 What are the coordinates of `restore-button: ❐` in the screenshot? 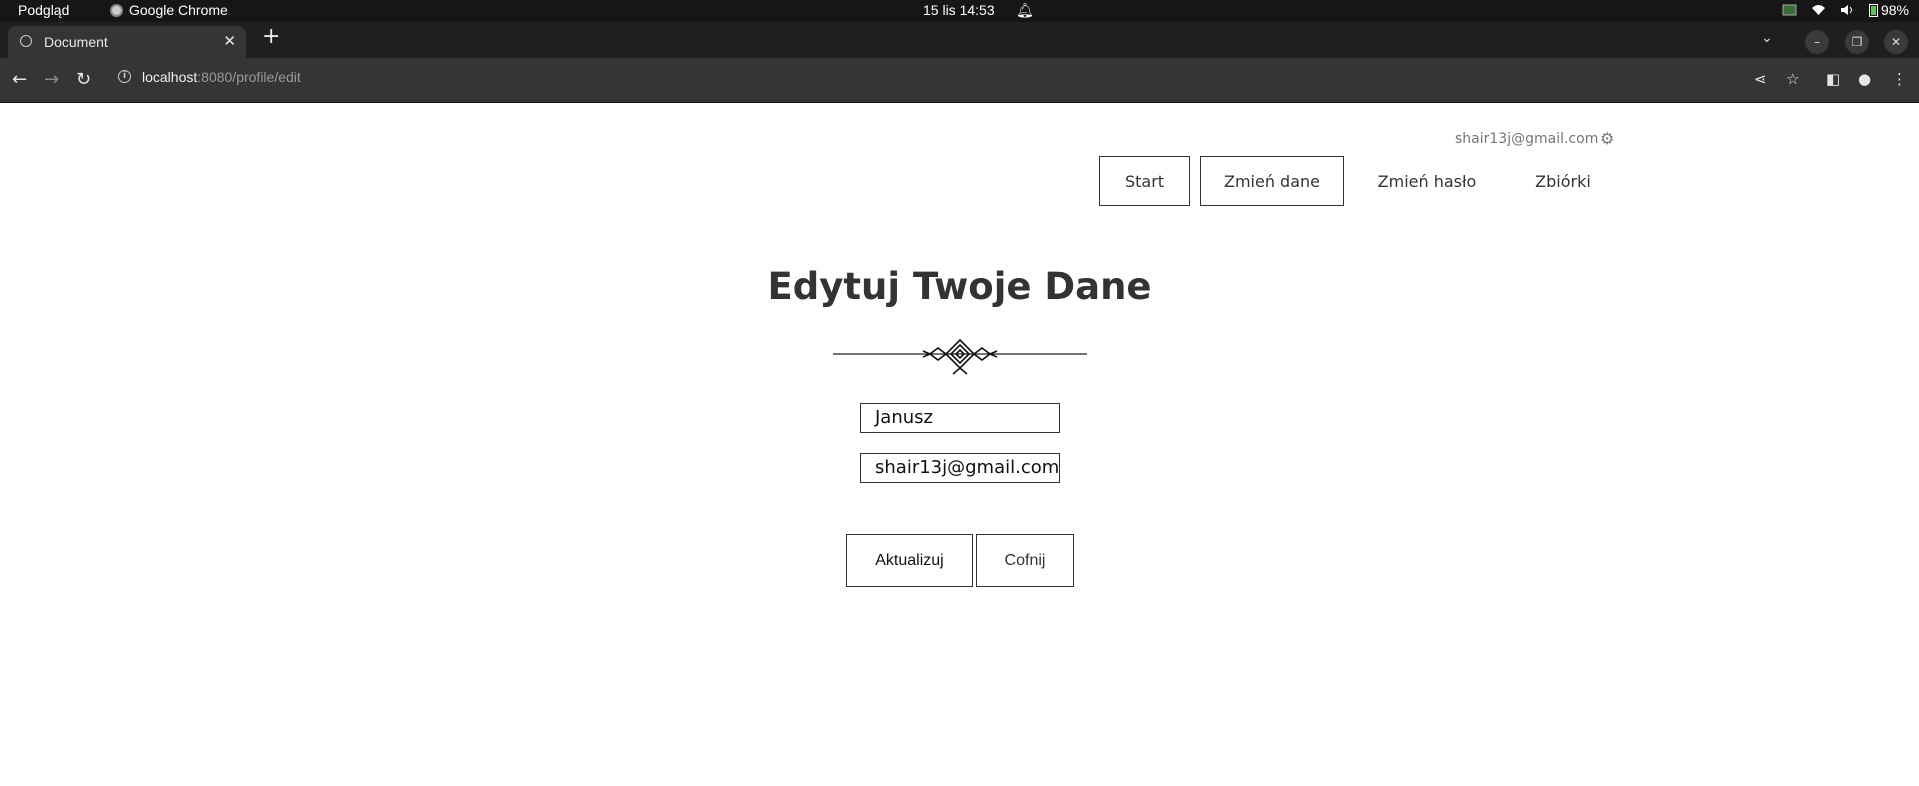 It's located at (1857, 42).